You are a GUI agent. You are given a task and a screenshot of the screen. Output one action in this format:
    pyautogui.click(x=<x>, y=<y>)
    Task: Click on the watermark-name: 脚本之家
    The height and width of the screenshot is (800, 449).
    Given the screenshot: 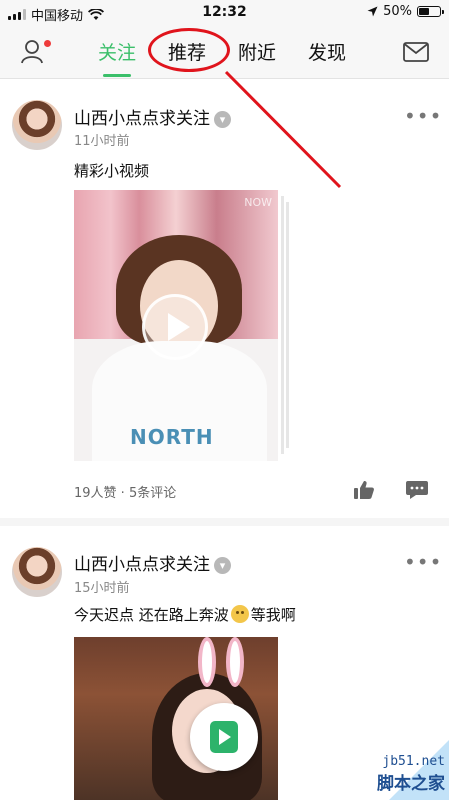 What is the action you would take?
    pyautogui.click(x=411, y=784)
    